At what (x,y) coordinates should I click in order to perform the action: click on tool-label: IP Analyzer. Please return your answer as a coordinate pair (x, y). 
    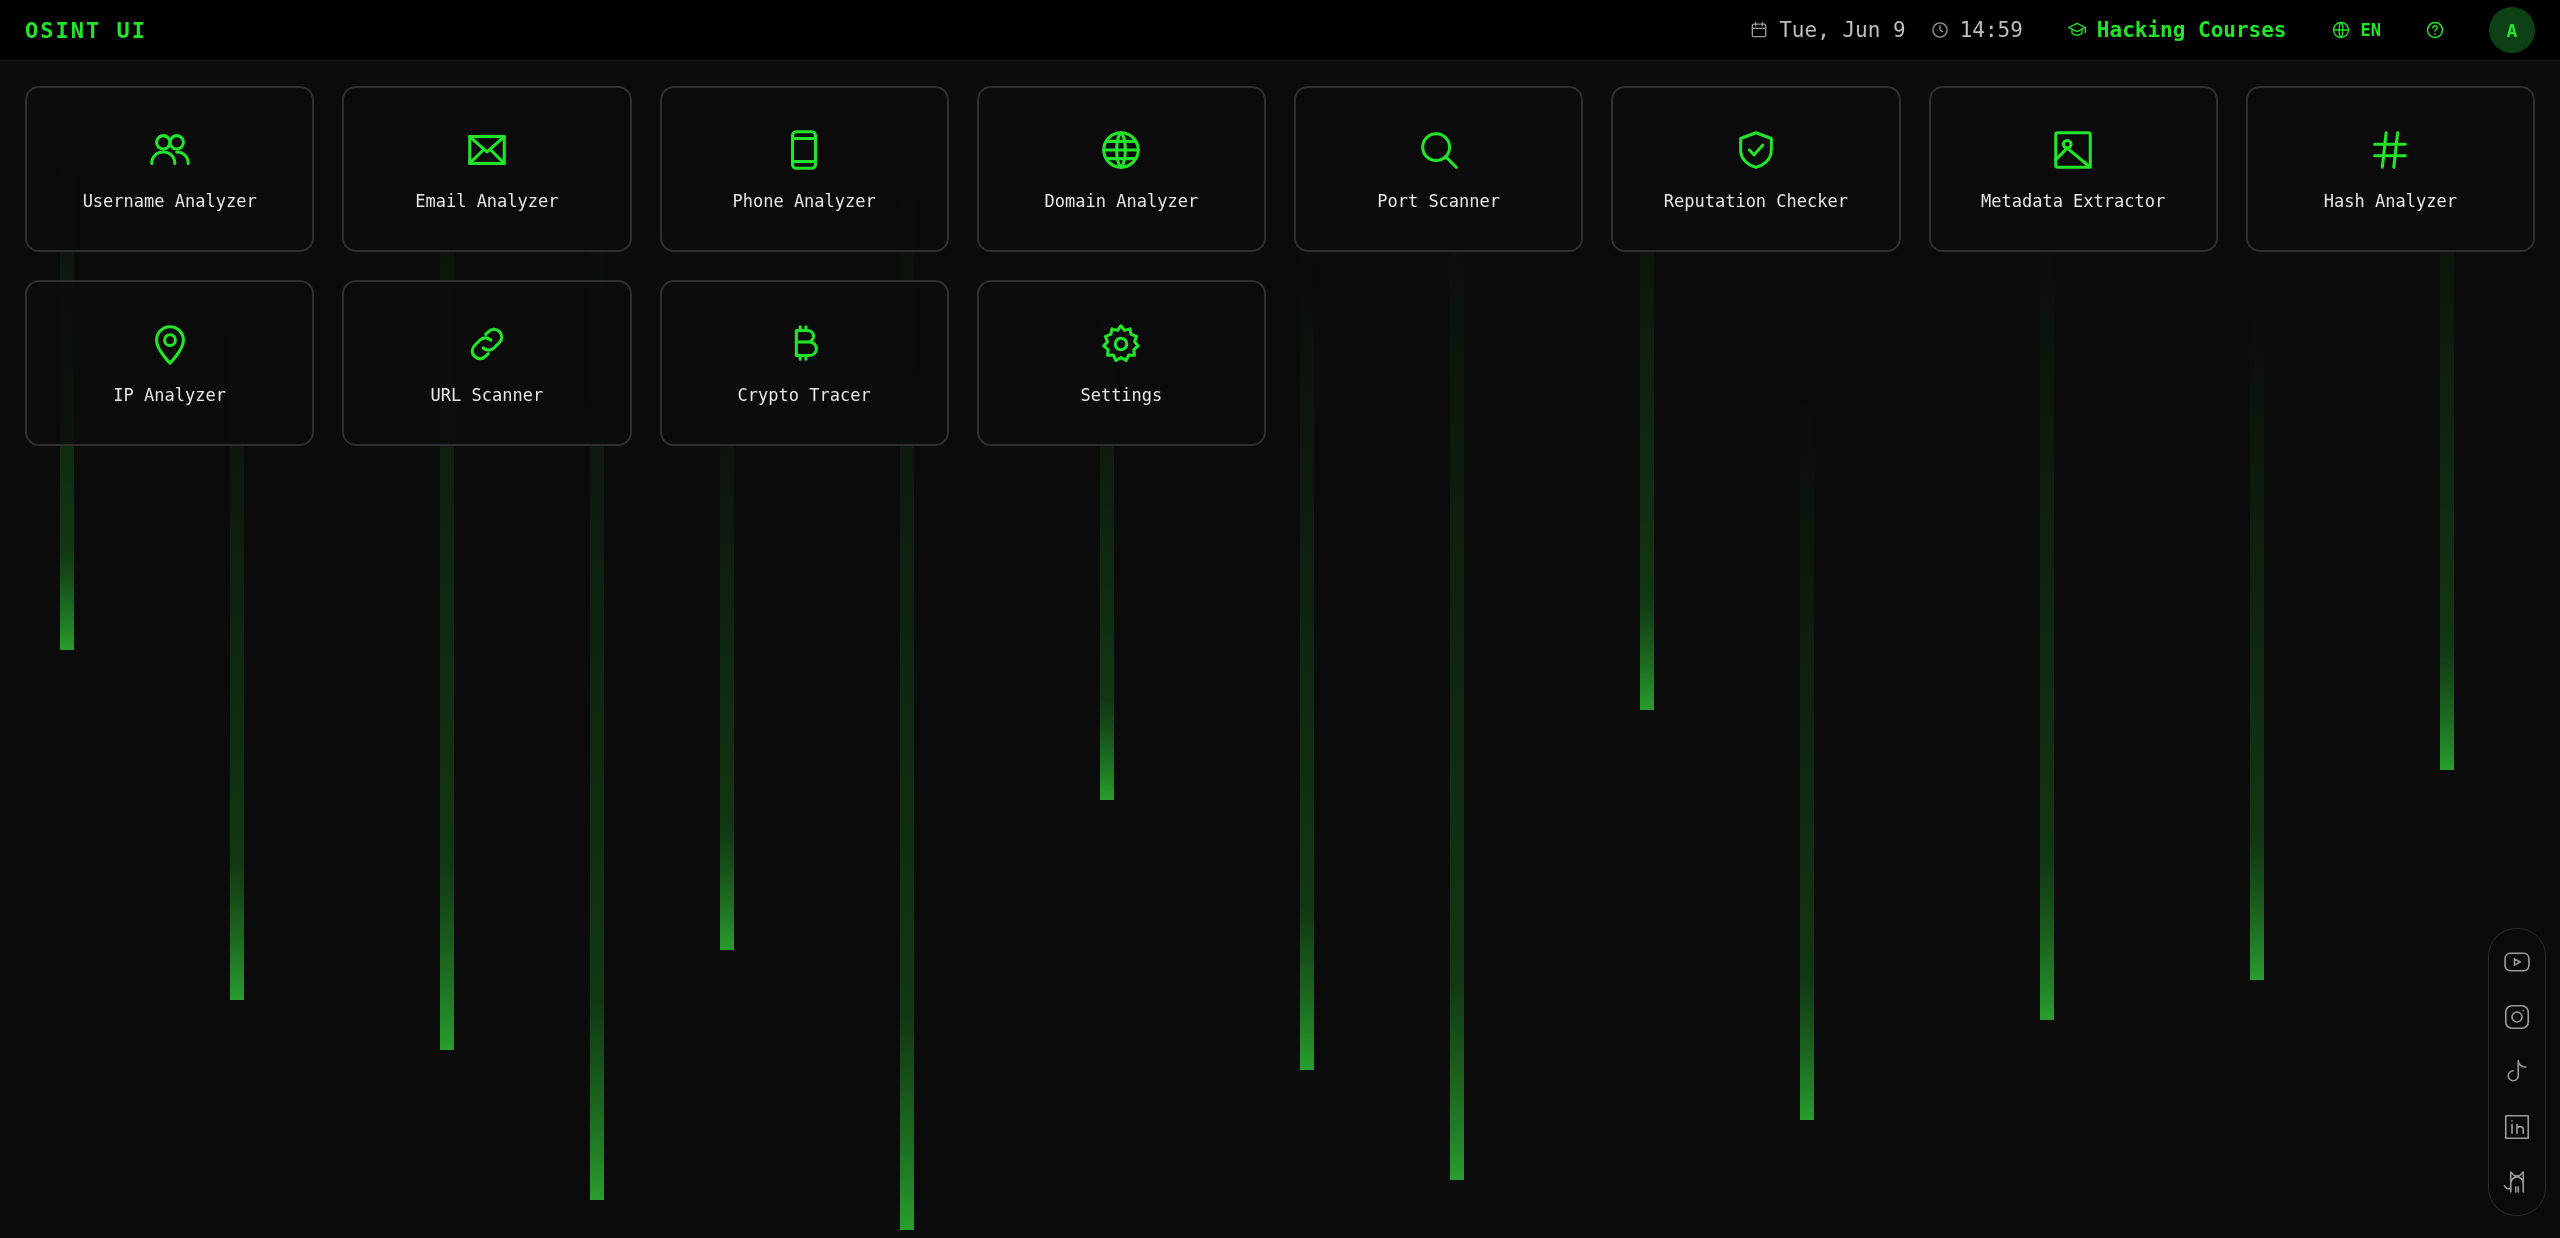
    Looking at the image, I should click on (169, 395).